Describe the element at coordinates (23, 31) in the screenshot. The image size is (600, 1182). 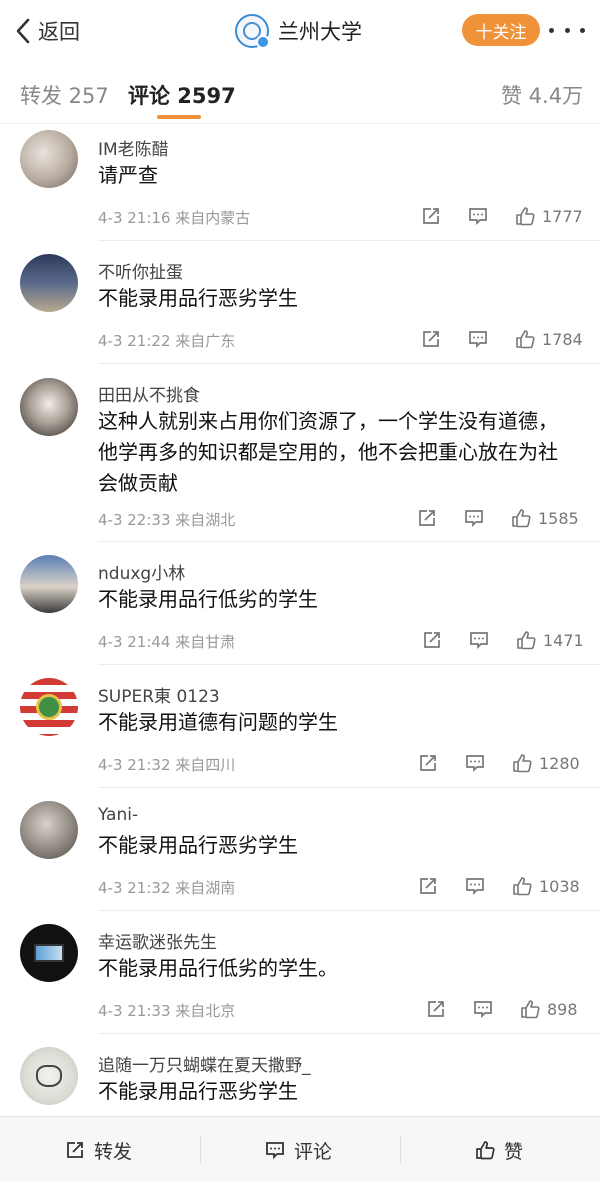
I see `back-arrow-icon` at that location.